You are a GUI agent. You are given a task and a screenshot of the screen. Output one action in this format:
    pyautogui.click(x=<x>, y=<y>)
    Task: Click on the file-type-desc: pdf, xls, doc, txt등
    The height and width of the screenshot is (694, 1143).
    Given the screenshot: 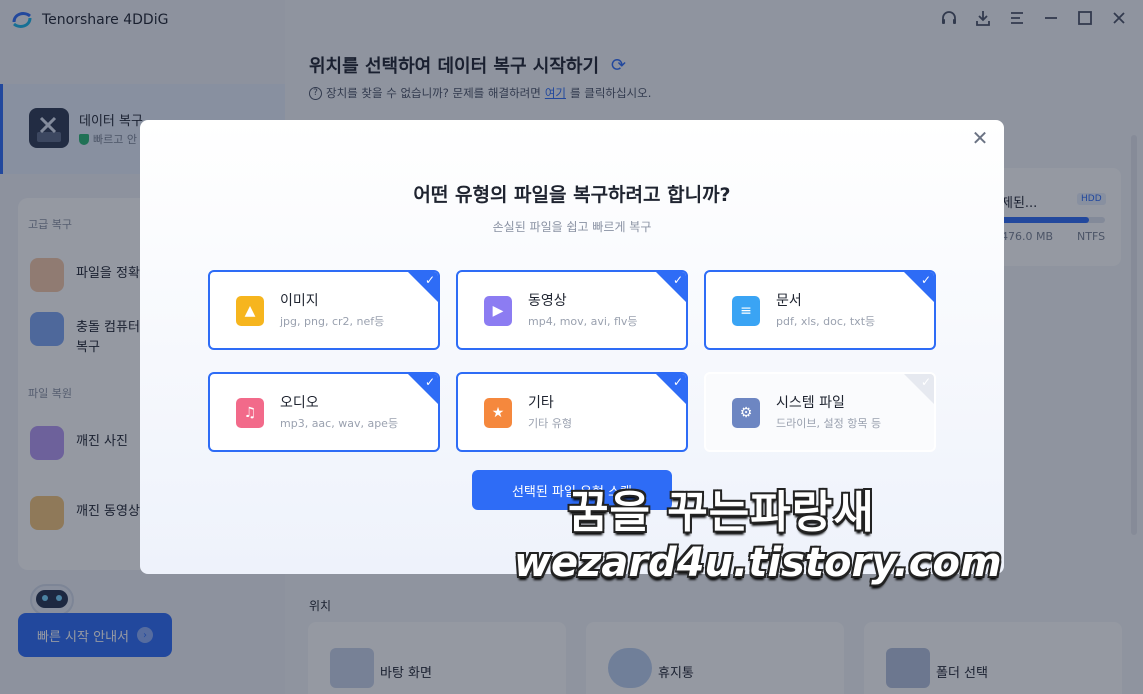 What is the action you would take?
    pyautogui.click(x=826, y=321)
    